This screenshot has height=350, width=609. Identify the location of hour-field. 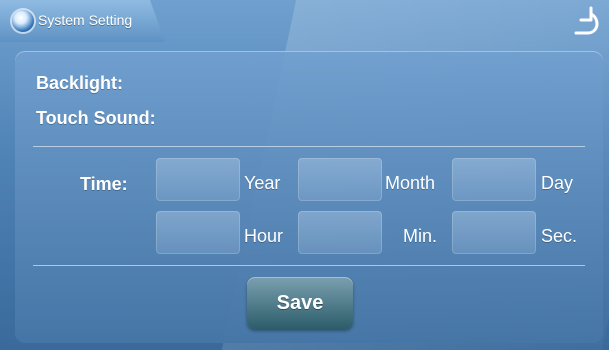
(198, 232).